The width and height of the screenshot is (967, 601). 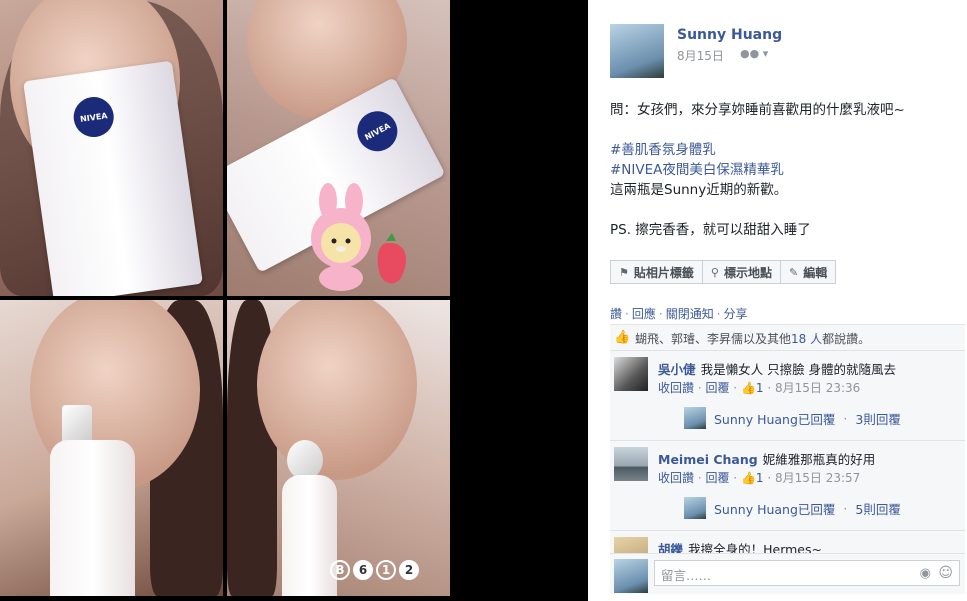 I want to click on post-line: 這兩瓶是Sunny近期的新歡。, so click(x=699, y=190).